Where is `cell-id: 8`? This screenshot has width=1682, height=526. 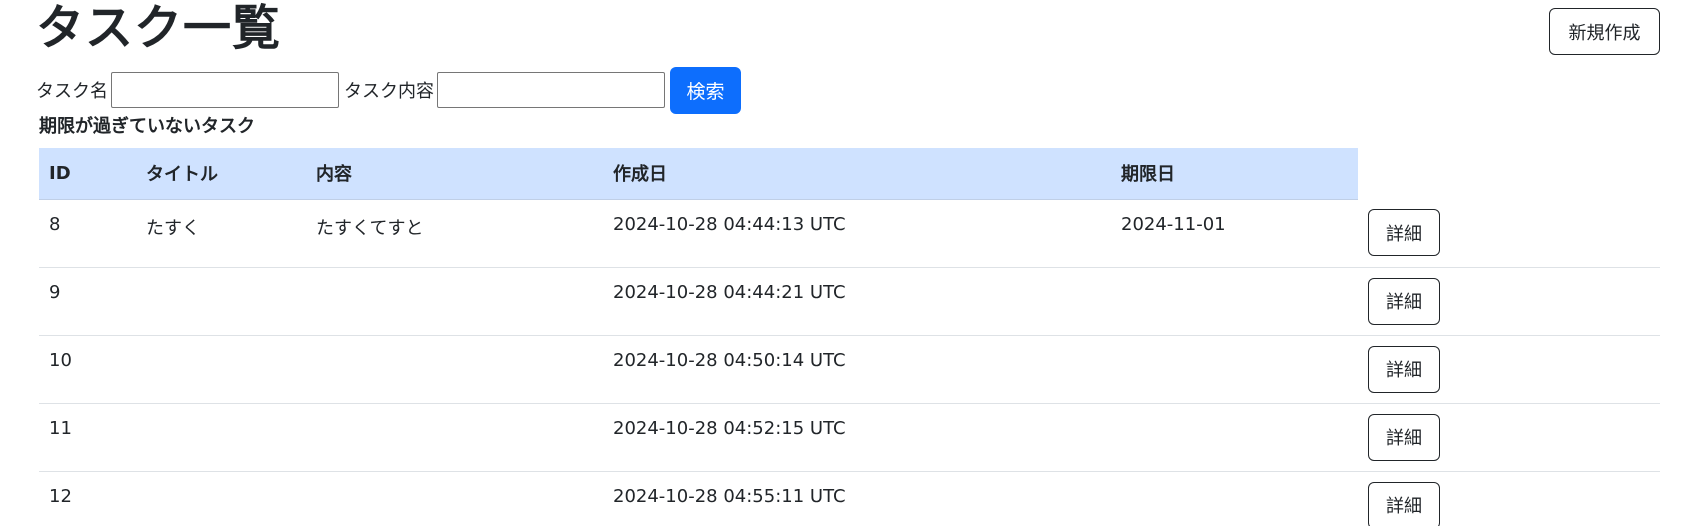
cell-id: 8 is located at coordinates (87, 233).